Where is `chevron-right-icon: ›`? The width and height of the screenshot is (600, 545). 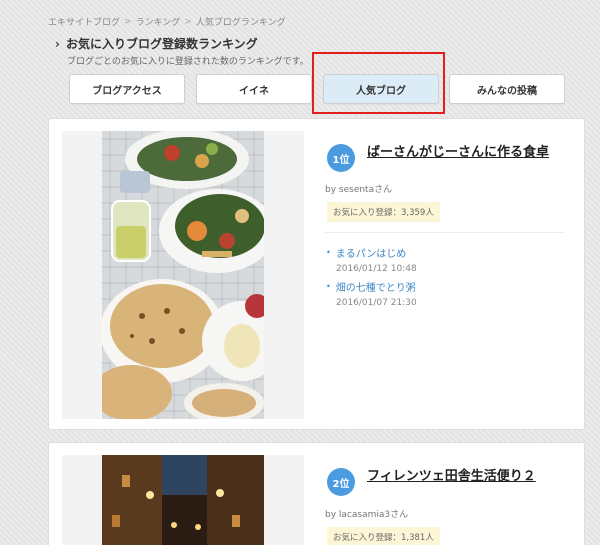
chevron-right-icon: › is located at coordinates (57, 43).